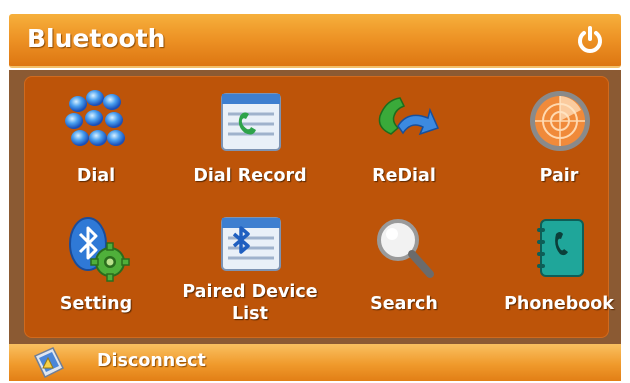  I want to click on paired-device-list-button: Paired Device List, so click(250, 273).